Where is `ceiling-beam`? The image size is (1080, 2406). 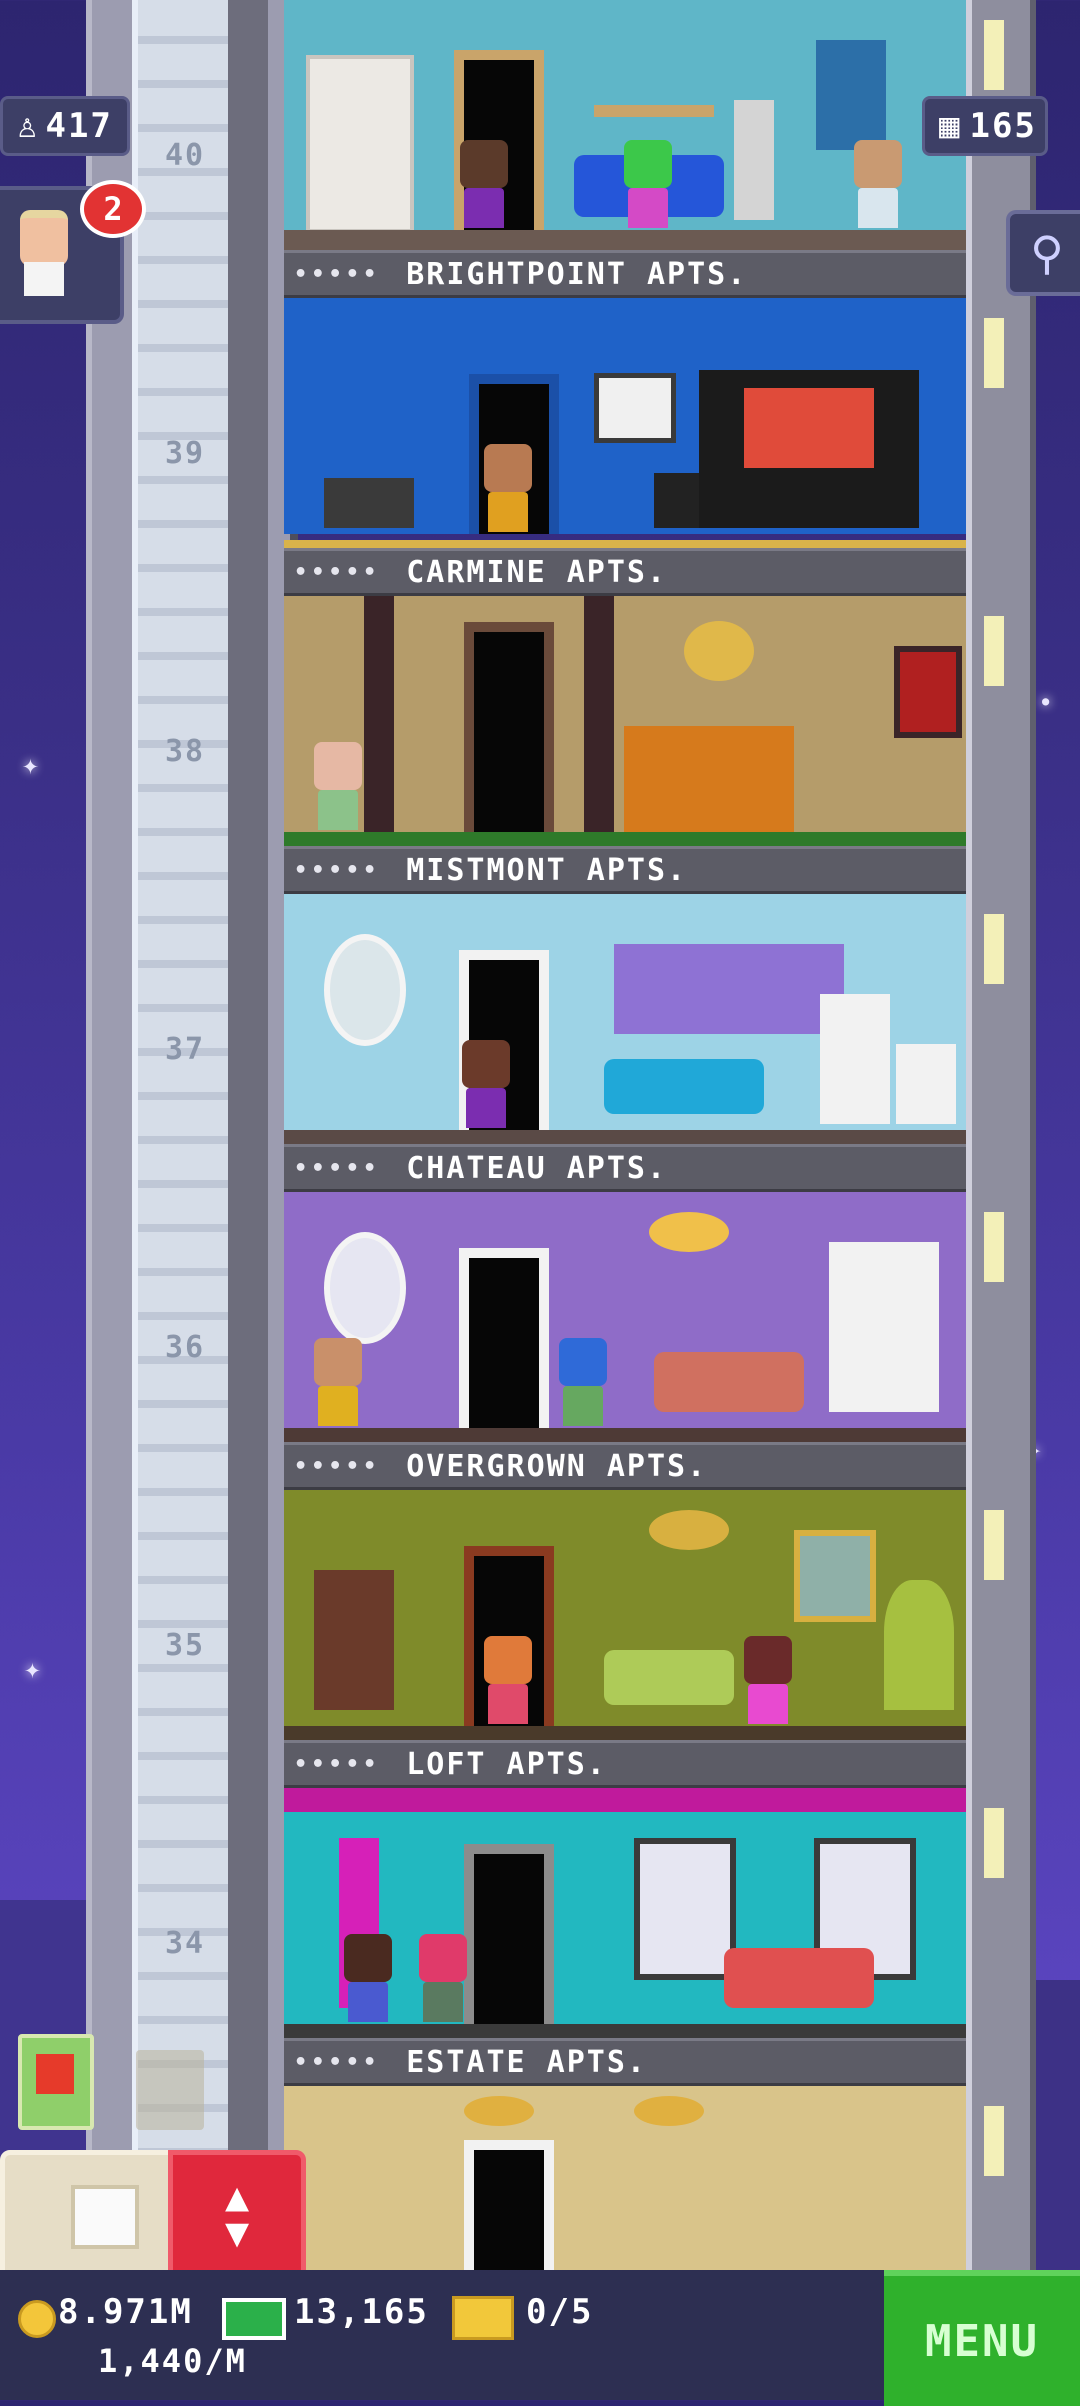
ceiling-beam is located at coordinates (625, 1800).